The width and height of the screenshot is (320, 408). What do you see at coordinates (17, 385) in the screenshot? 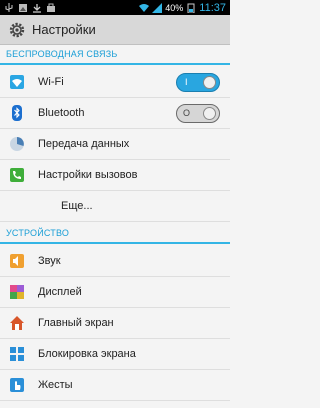
I see `gesture-icon` at bounding box center [17, 385].